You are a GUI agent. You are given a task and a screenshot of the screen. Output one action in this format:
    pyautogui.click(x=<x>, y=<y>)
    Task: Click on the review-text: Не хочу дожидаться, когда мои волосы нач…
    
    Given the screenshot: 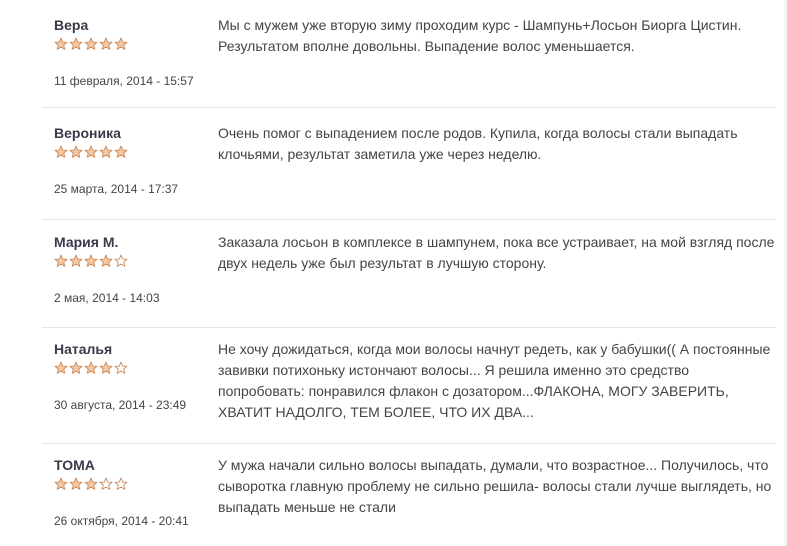 What is the action you would take?
    pyautogui.click(x=494, y=380)
    